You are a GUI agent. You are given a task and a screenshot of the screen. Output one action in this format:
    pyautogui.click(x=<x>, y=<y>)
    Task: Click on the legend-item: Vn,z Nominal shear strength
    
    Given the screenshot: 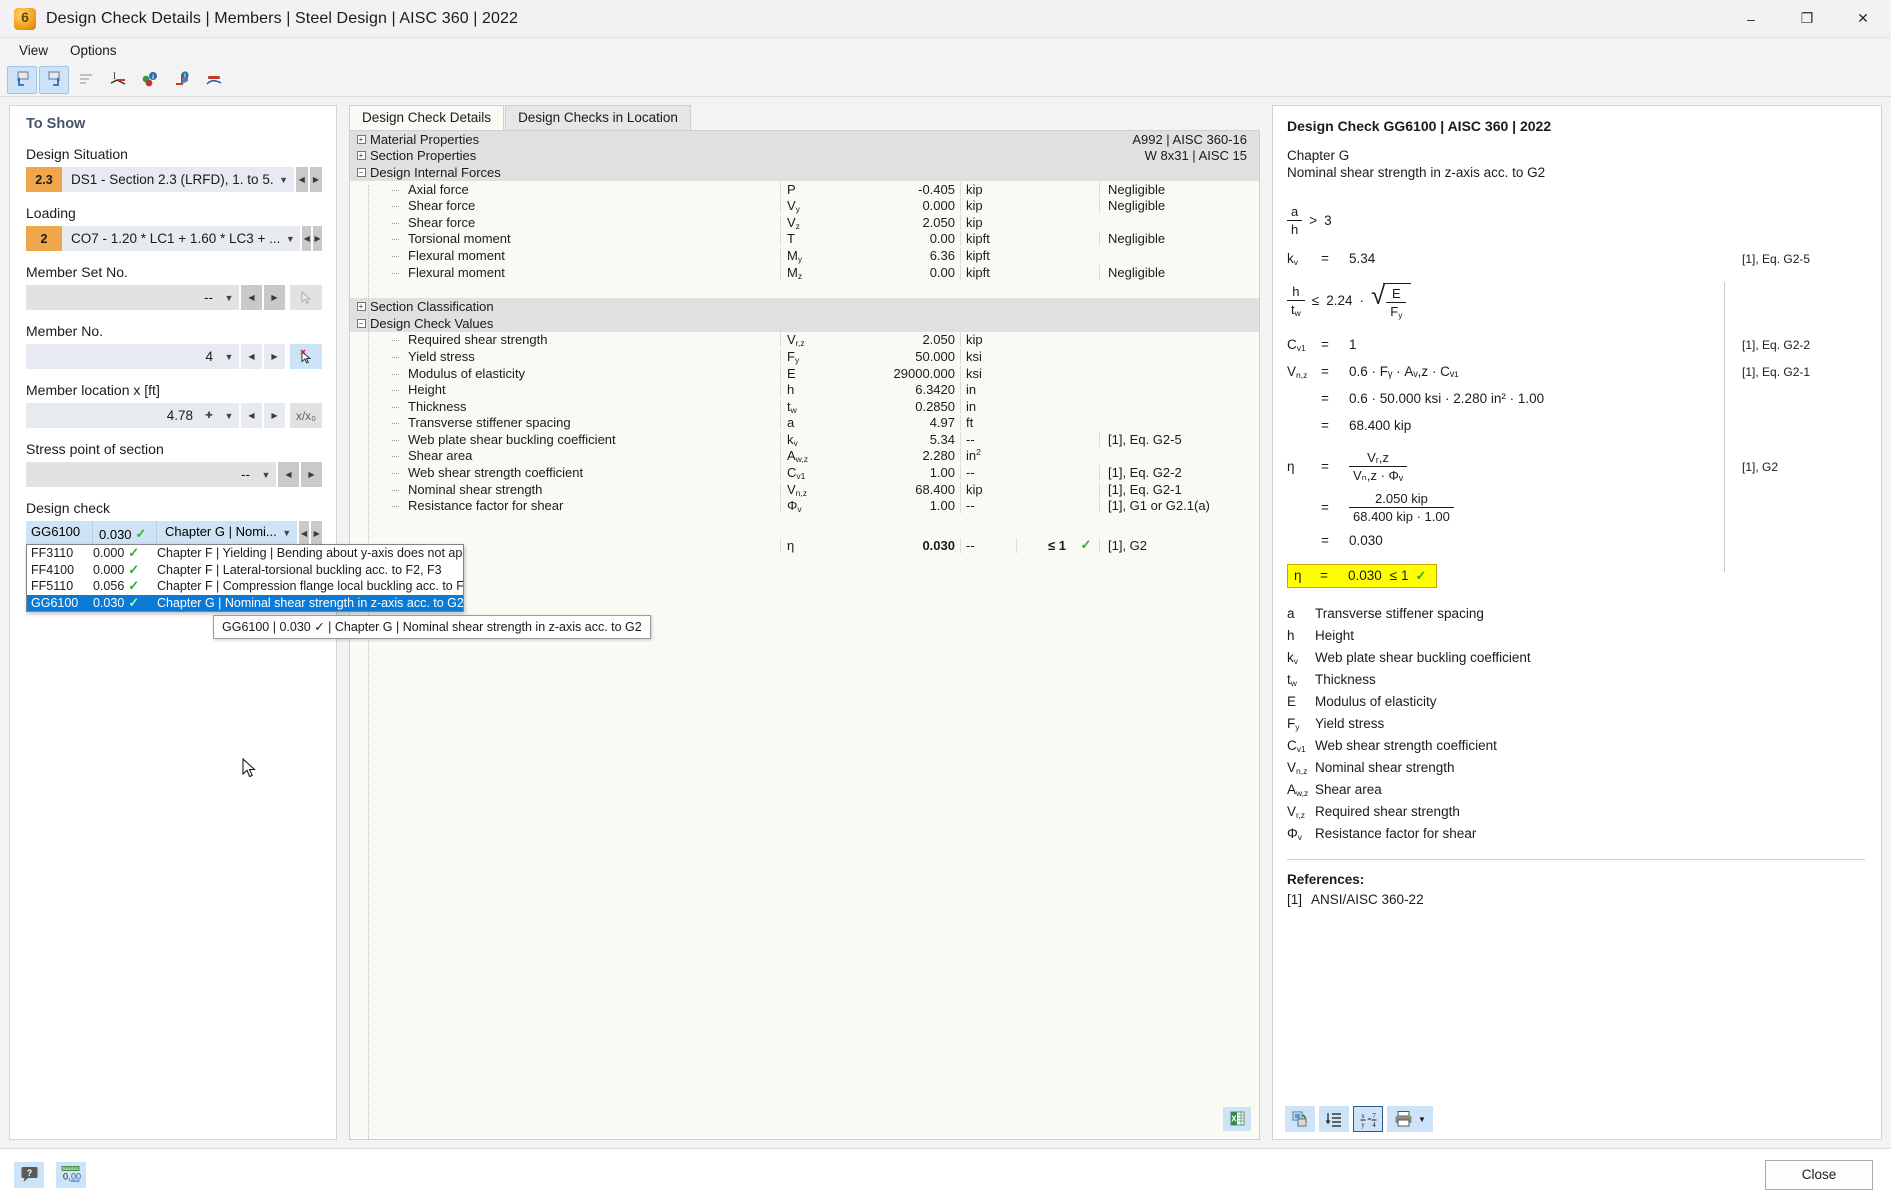 What is the action you would take?
    pyautogui.click(x=1576, y=768)
    